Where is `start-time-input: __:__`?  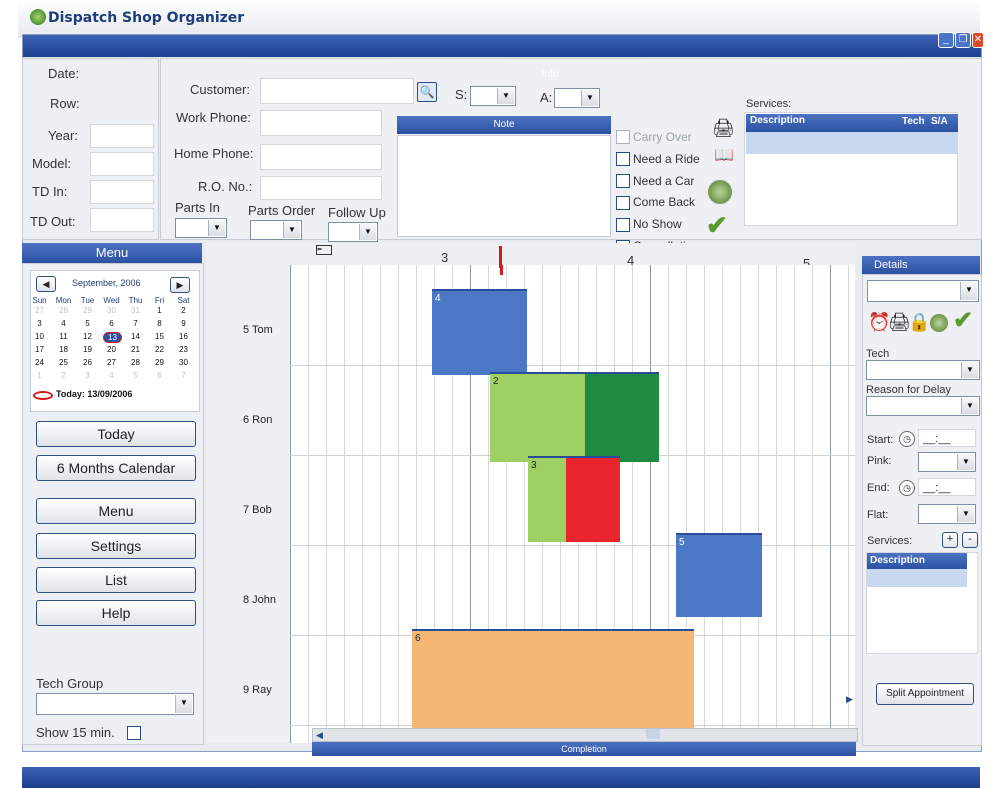 start-time-input: __:__ is located at coordinates (947, 438).